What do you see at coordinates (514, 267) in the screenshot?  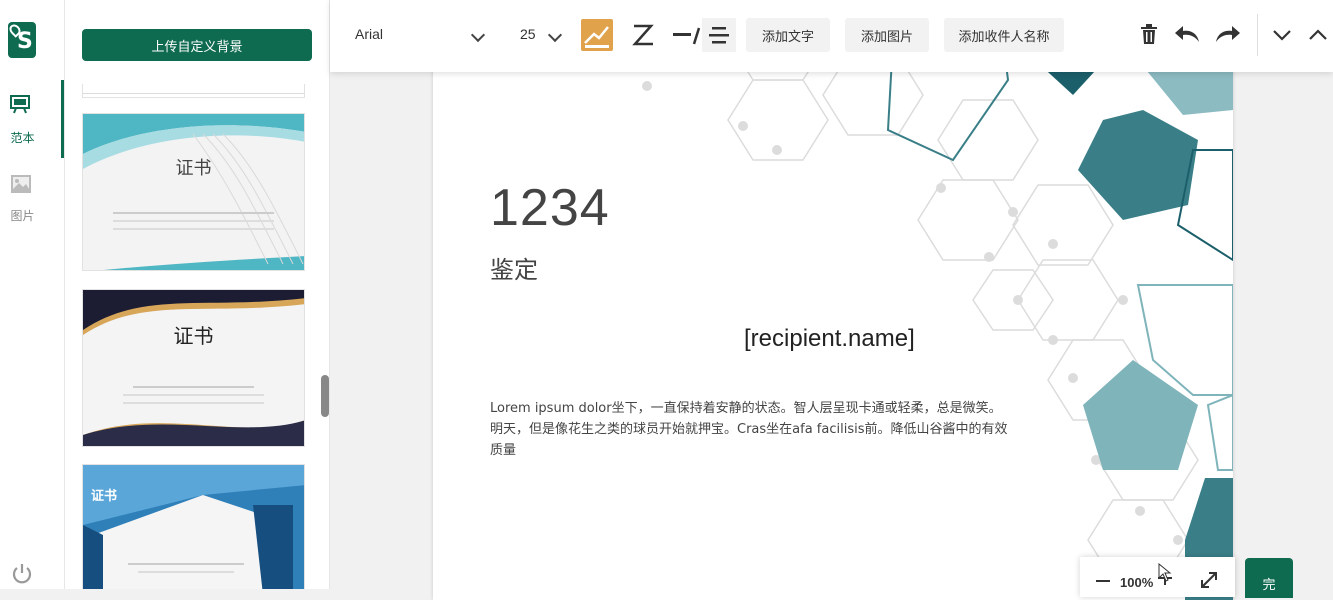 I see `certificate-title: 鉴定` at bounding box center [514, 267].